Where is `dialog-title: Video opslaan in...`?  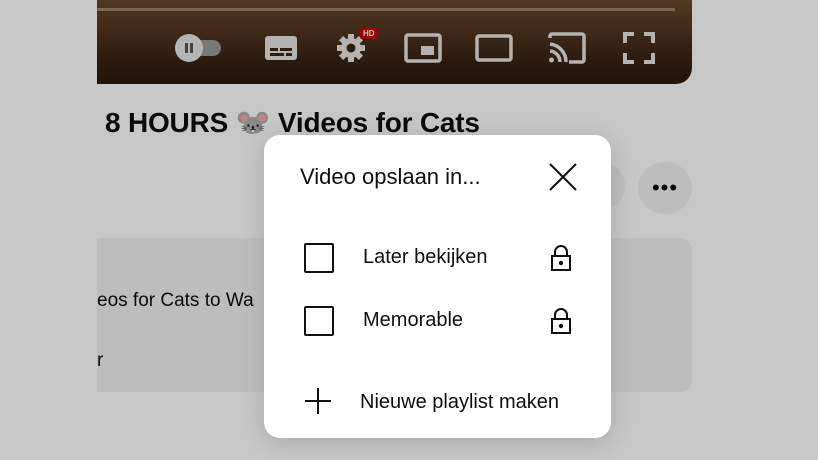
dialog-title: Video opslaan in... is located at coordinates (390, 176).